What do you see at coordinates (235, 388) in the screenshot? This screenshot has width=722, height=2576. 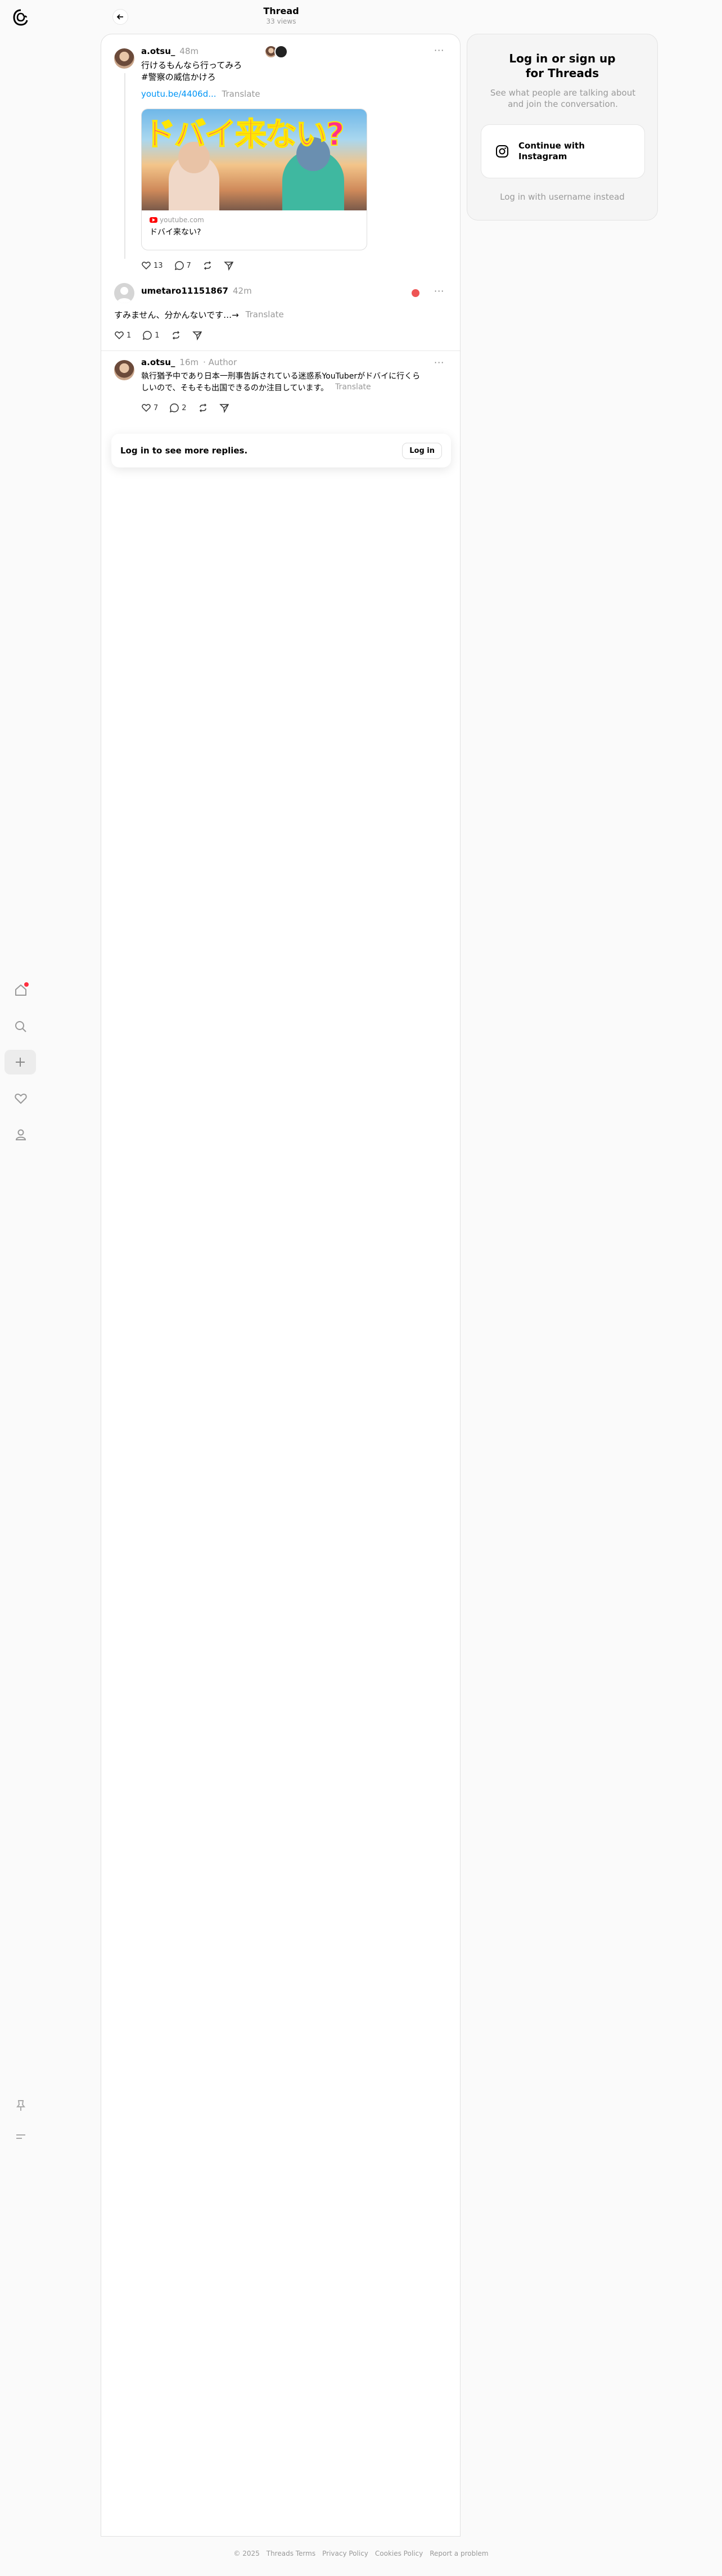 I see `reply-text-line2: しいので、そもそも出国できるのか注目しています。` at bounding box center [235, 388].